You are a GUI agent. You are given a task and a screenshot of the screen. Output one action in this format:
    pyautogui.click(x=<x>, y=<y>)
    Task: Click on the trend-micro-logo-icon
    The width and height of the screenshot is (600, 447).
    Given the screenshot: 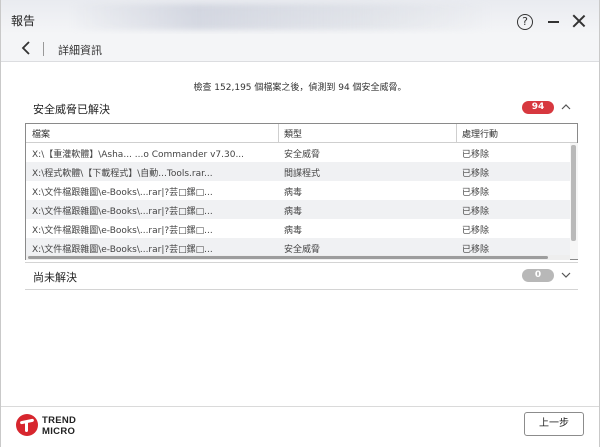 What is the action you would take?
    pyautogui.click(x=27, y=425)
    